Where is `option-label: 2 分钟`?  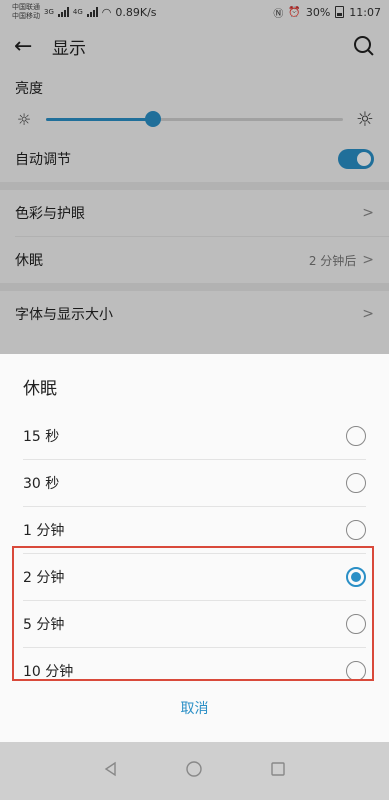 option-label: 2 分钟 is located at coordinates (44, 578).